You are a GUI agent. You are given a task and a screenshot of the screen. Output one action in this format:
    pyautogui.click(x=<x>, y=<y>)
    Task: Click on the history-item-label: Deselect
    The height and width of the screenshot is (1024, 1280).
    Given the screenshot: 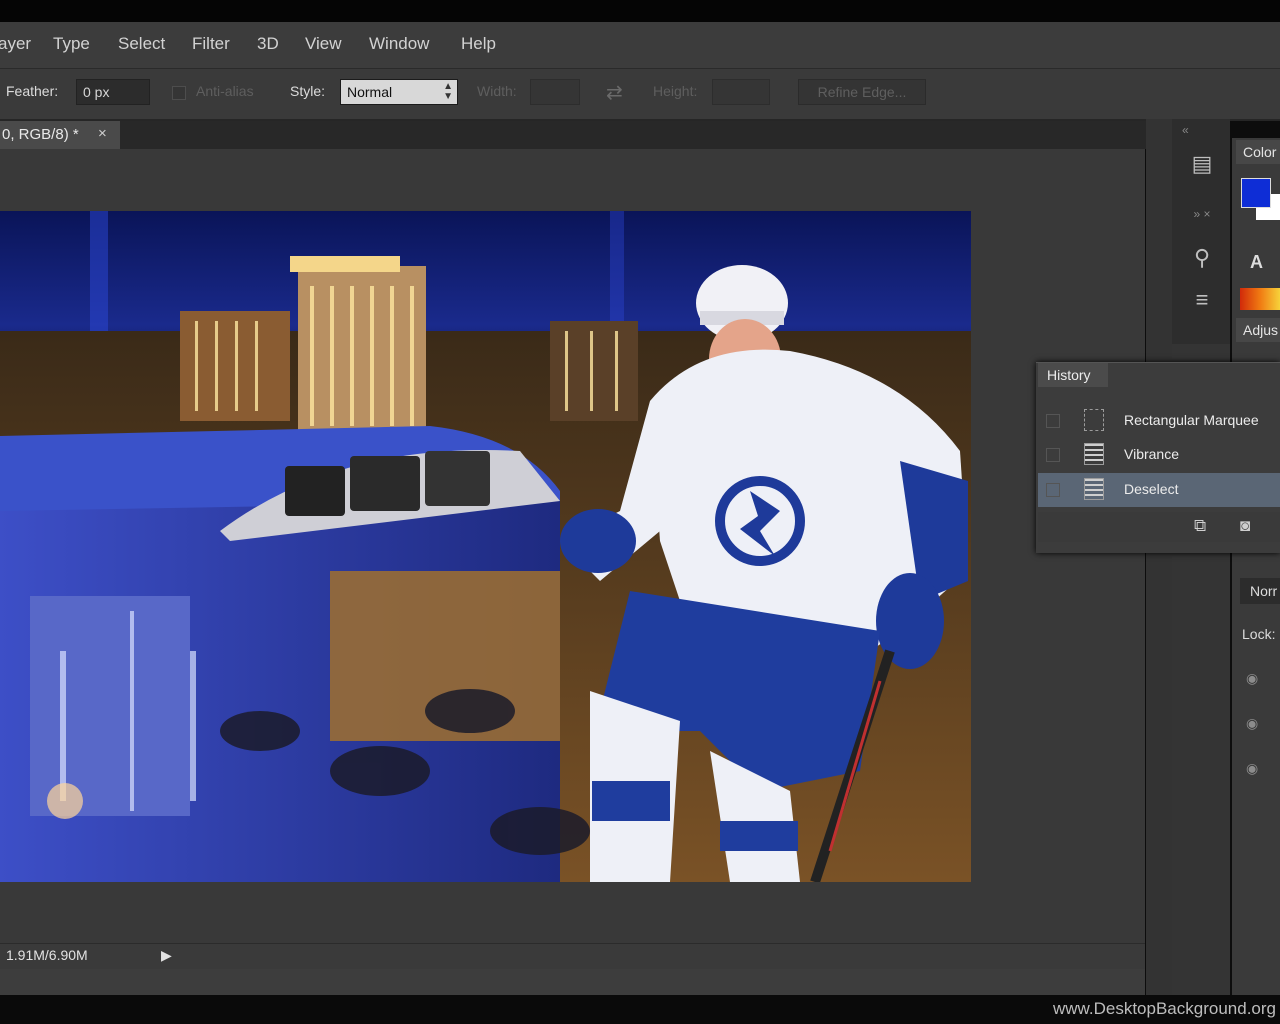 What is the action you would take?
    pyautogui.click(x=1151, y=489)
    